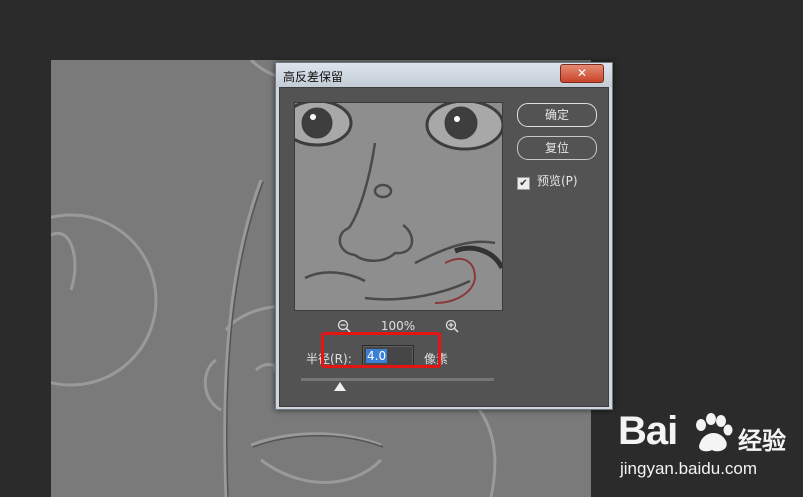 This screenshot has height=497, width=803. Describe the element at coordinates (557, 181) in the screenshot. I see `preview-checkbox-label: 预览(P)` at that location.